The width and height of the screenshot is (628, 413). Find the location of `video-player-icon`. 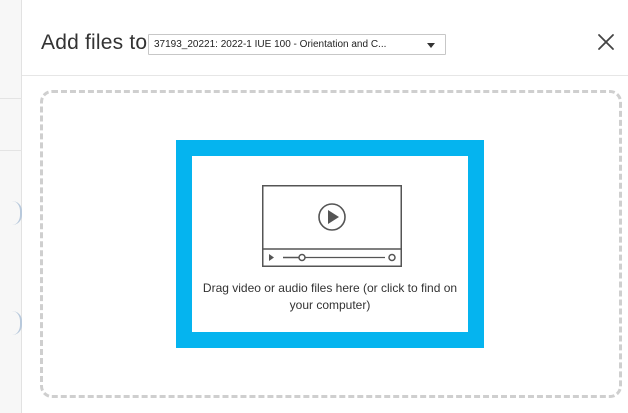

video-player-icon is located at coordinates (332, 226).